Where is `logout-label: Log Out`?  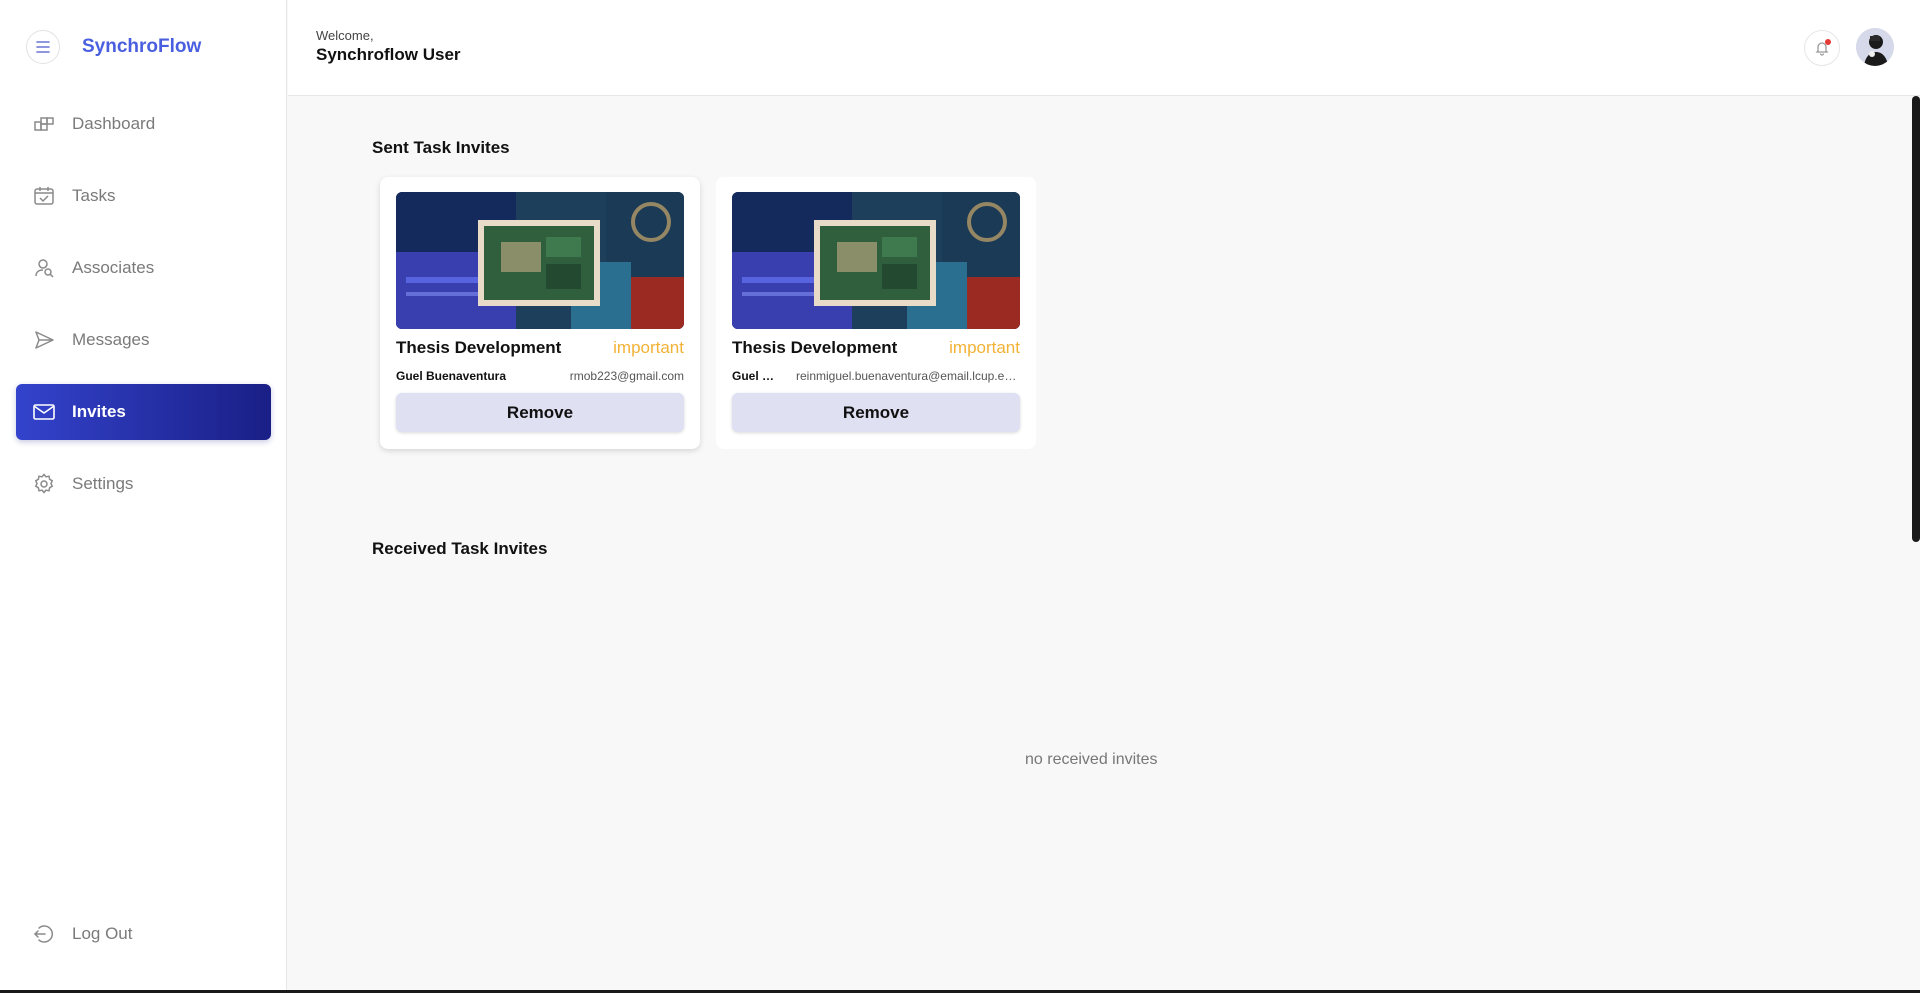
logout-label: Log Out is located at coordinates (102, 933).